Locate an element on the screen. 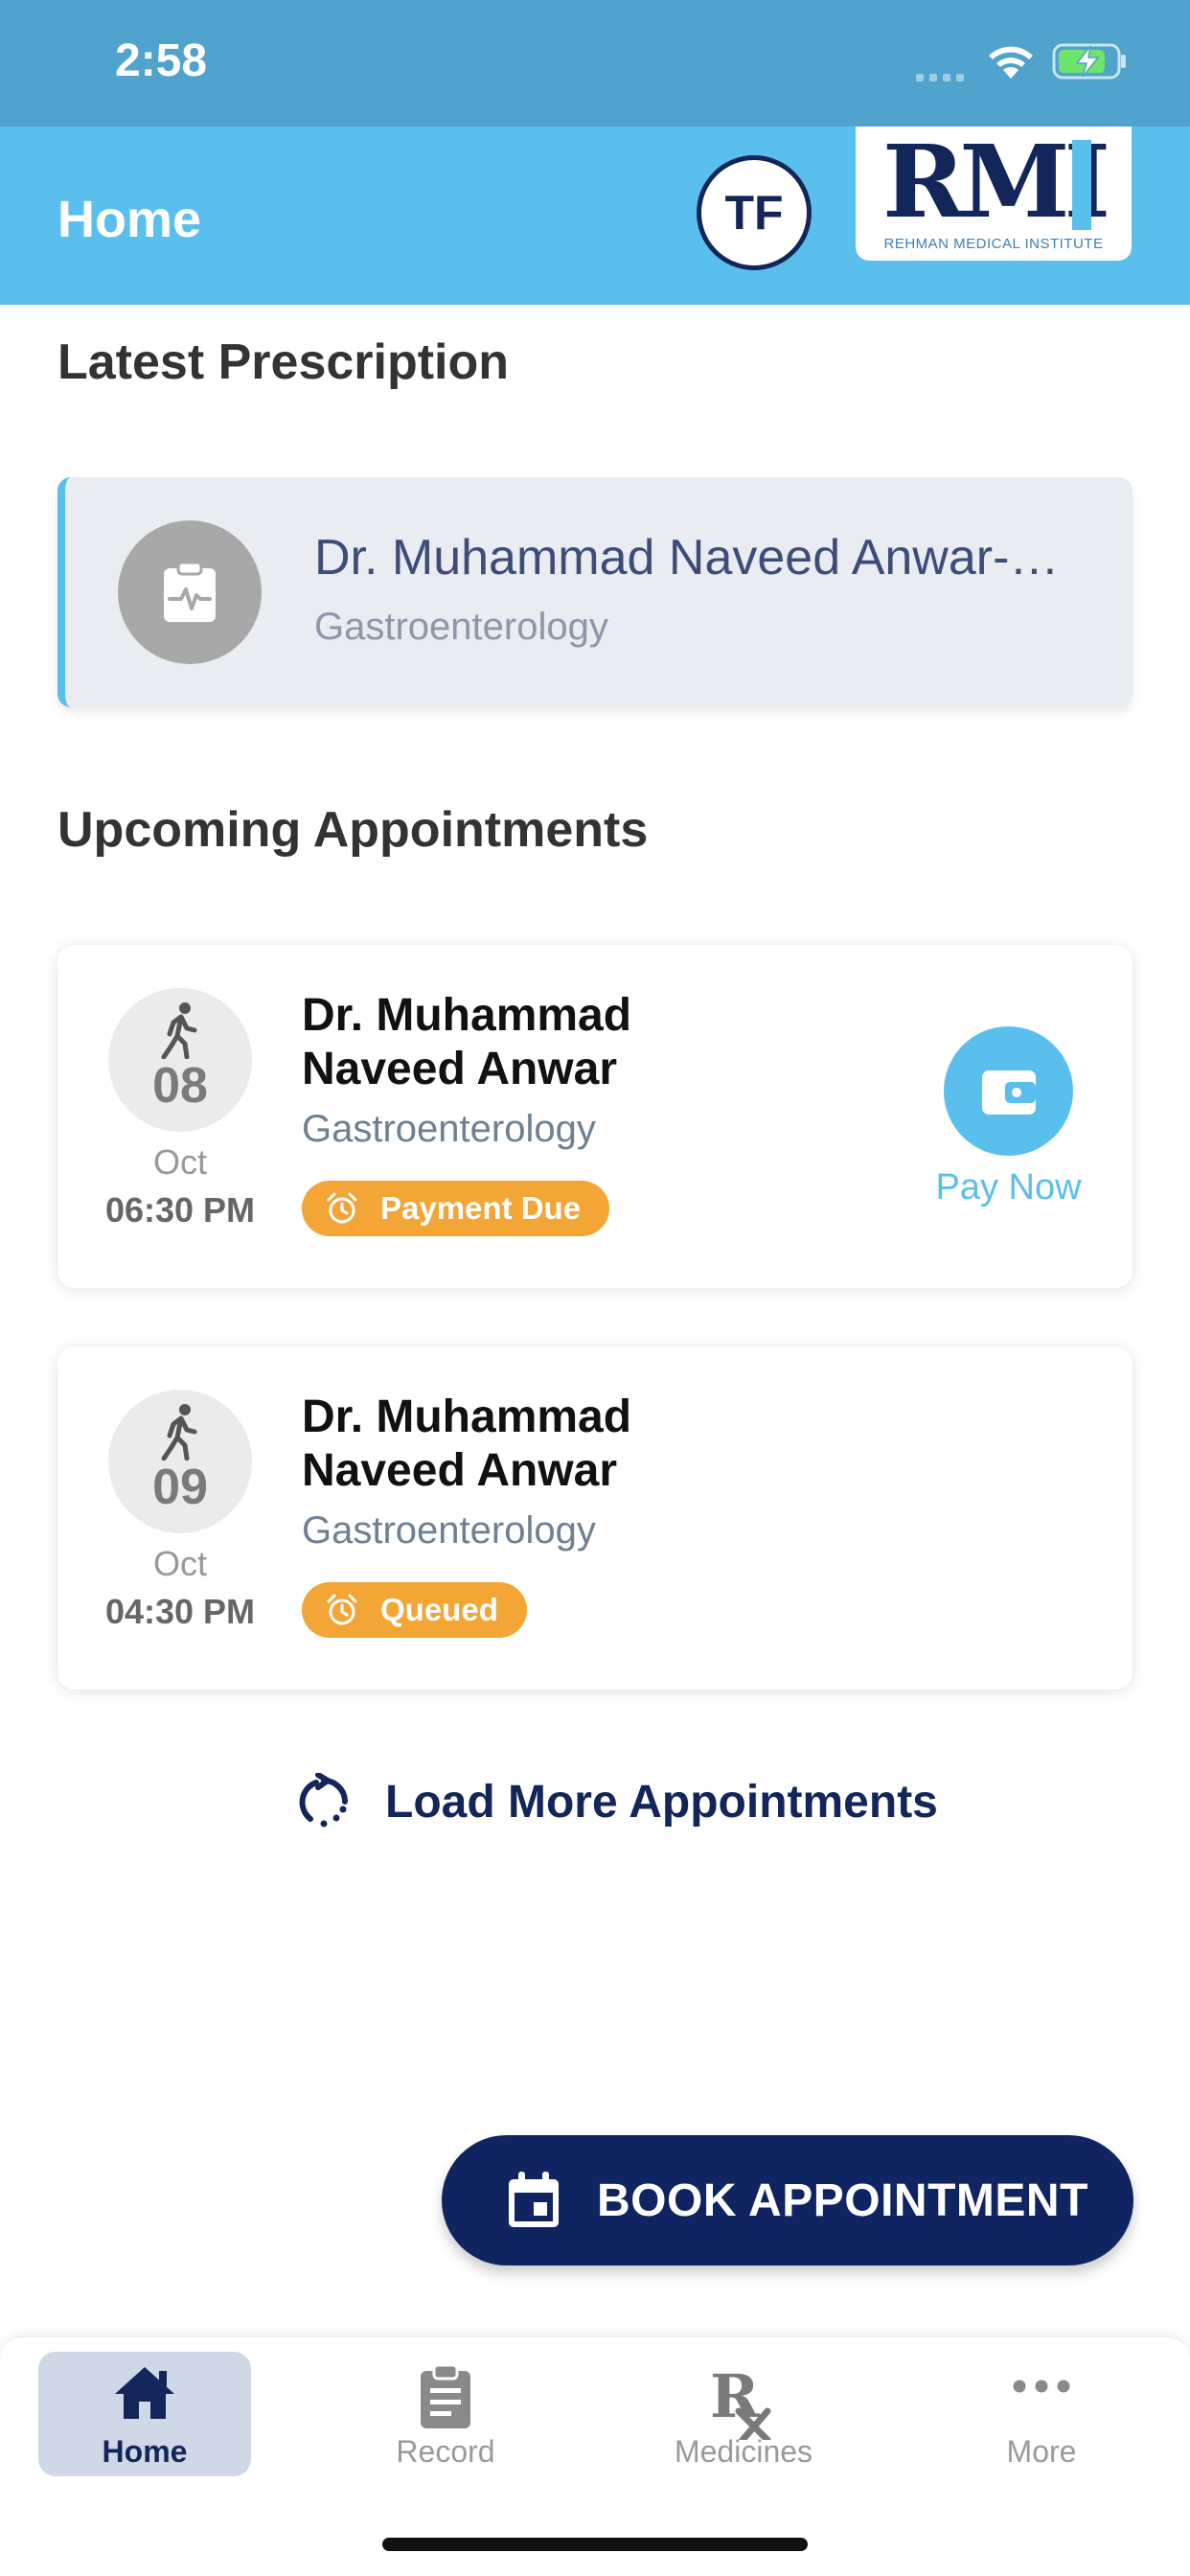 Image resolution: width=1190 pixels, height=2576 pixels. more-icon is located at coordinates (1041, 2386).